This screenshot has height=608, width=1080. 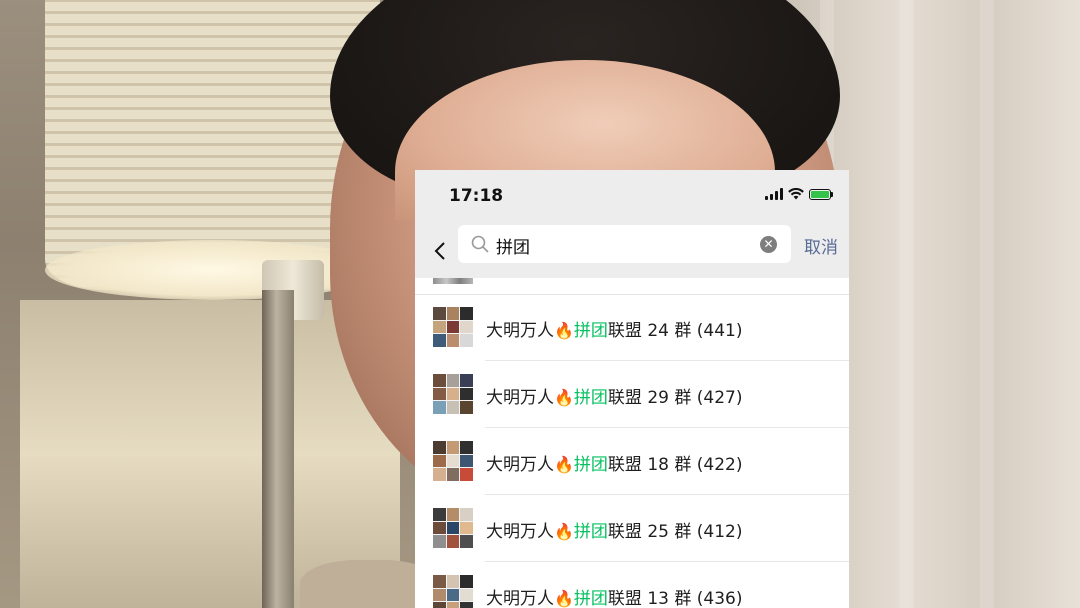 I want to click on group-name-suffix: 联盟 25 群 (412), so click(x=675, y=532).